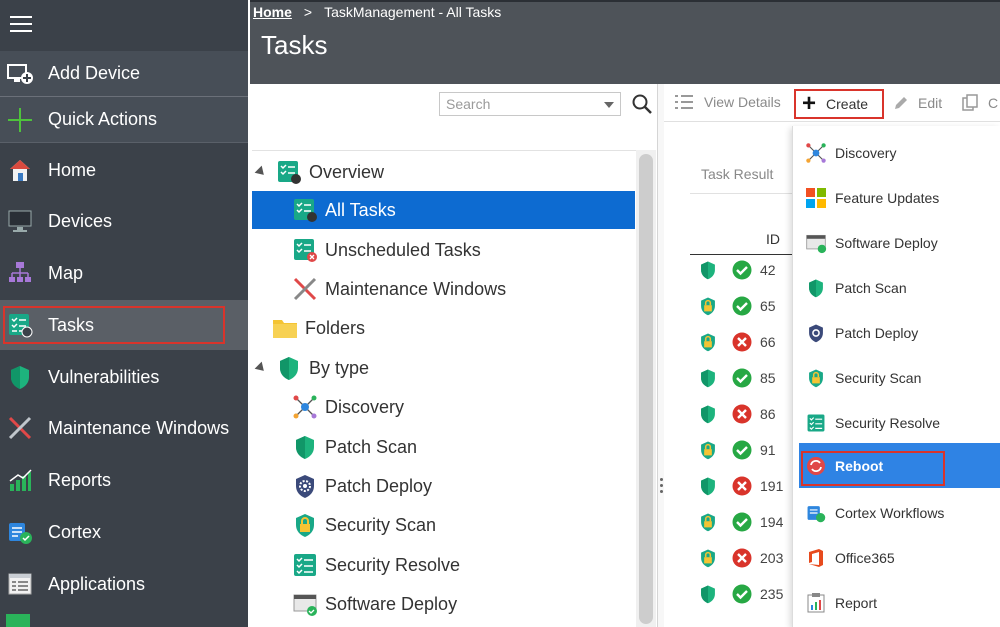 This screenshot has height=627, width=1000. What do you see at coordinates (888, 422) in the screenshot?
I see `menu-item-label: Security Resolve` at bounding box center [888, 422].